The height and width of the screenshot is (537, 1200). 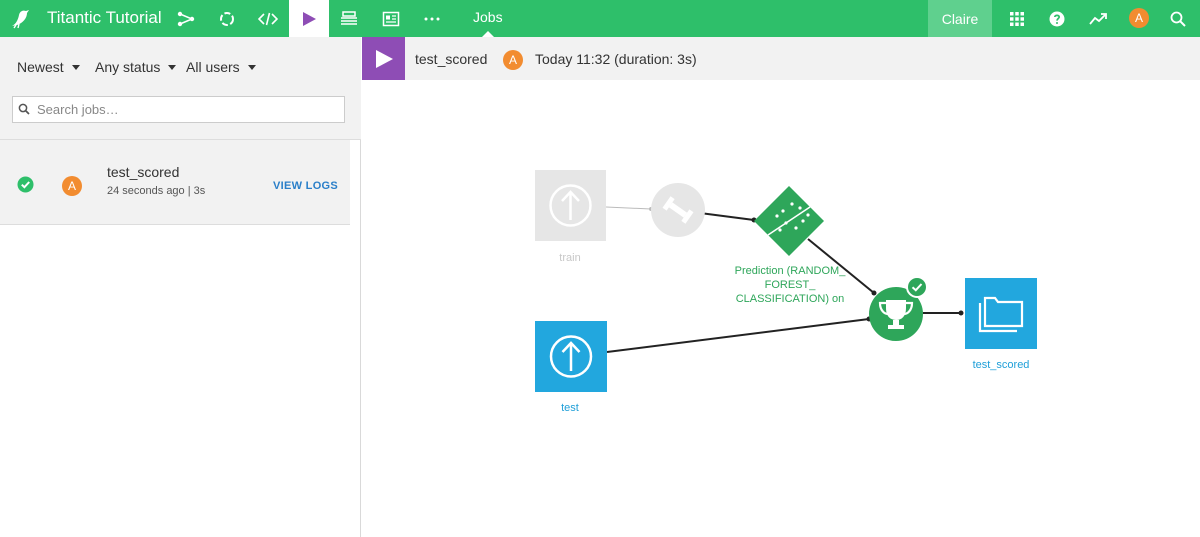 What do you see at coordinates (180, 88) in the screenshot?
I see `job-filters: Newest Any status All users` at bounding box center [180, 88].